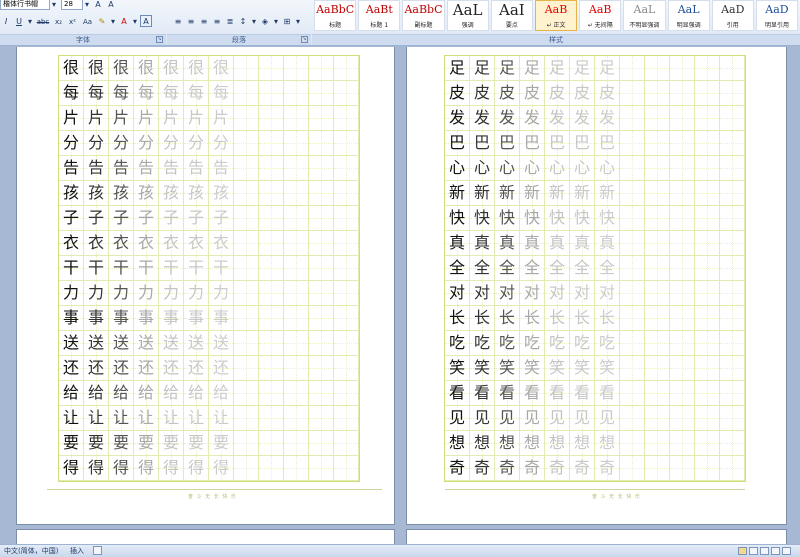 This screenshot has height=557, width=800. I want to click on practice-char: 分, so click(220, 142).